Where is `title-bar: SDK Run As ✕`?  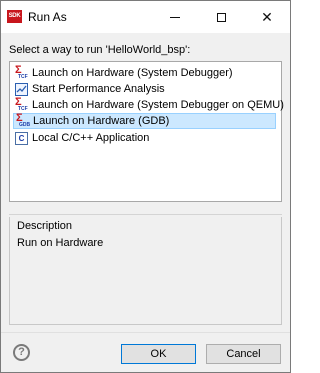 title-bar: SDK Run As ✕ is located at coordinates (145, 17).